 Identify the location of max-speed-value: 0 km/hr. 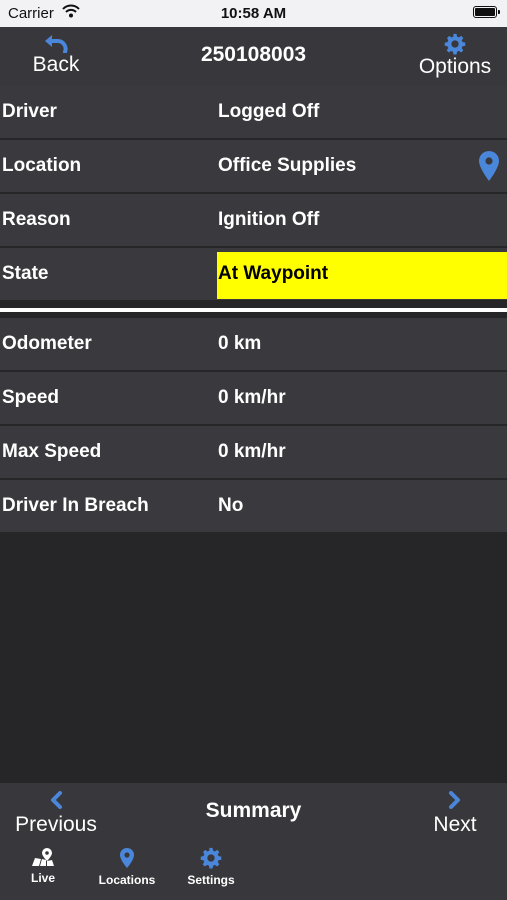
(252, 451).